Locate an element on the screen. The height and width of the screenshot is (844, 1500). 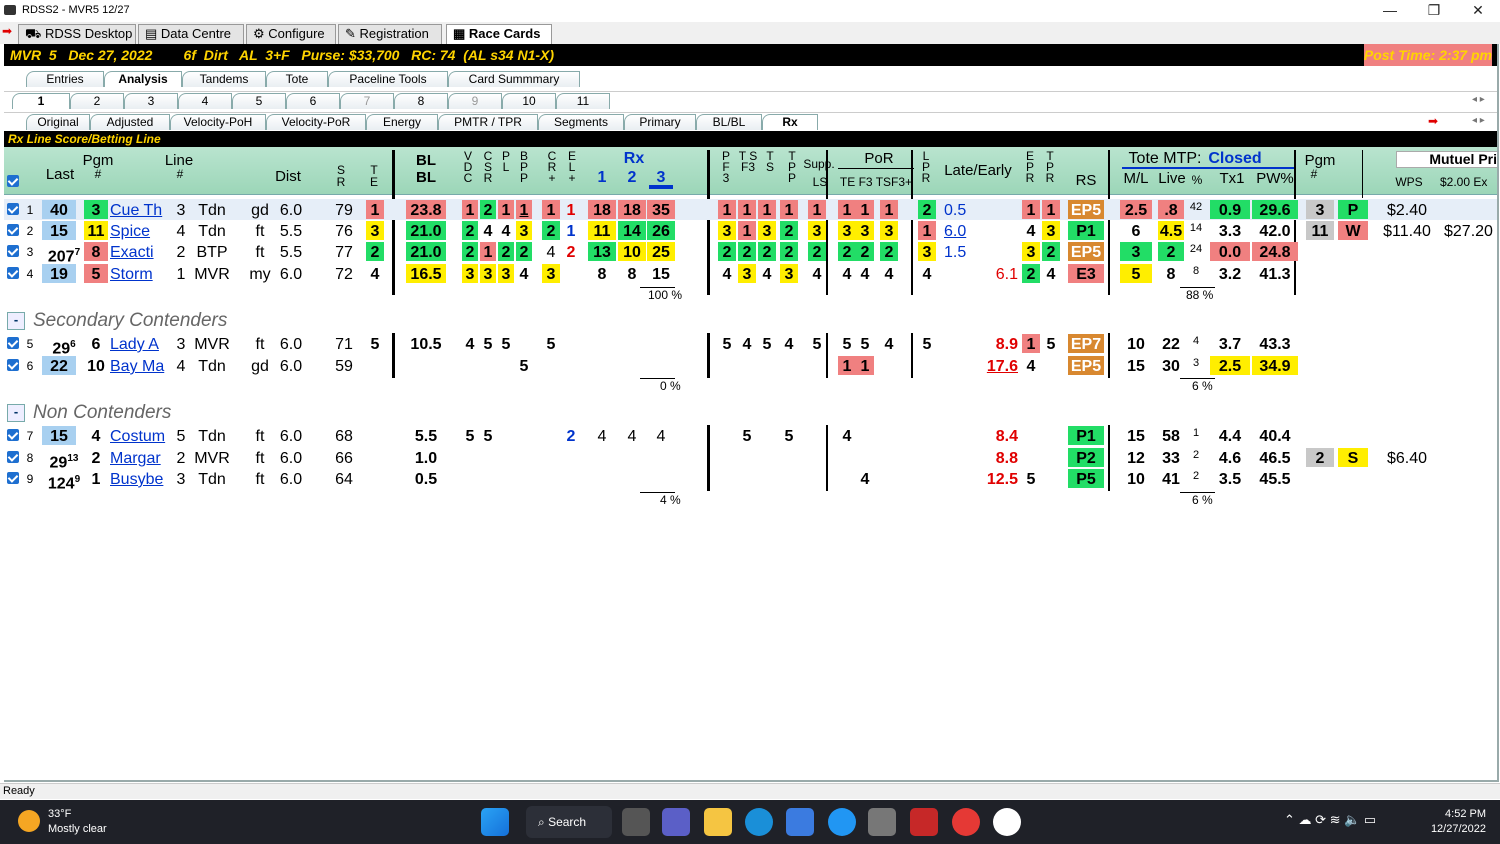
tab-primary: Primary is located at coordinates (660, 122).